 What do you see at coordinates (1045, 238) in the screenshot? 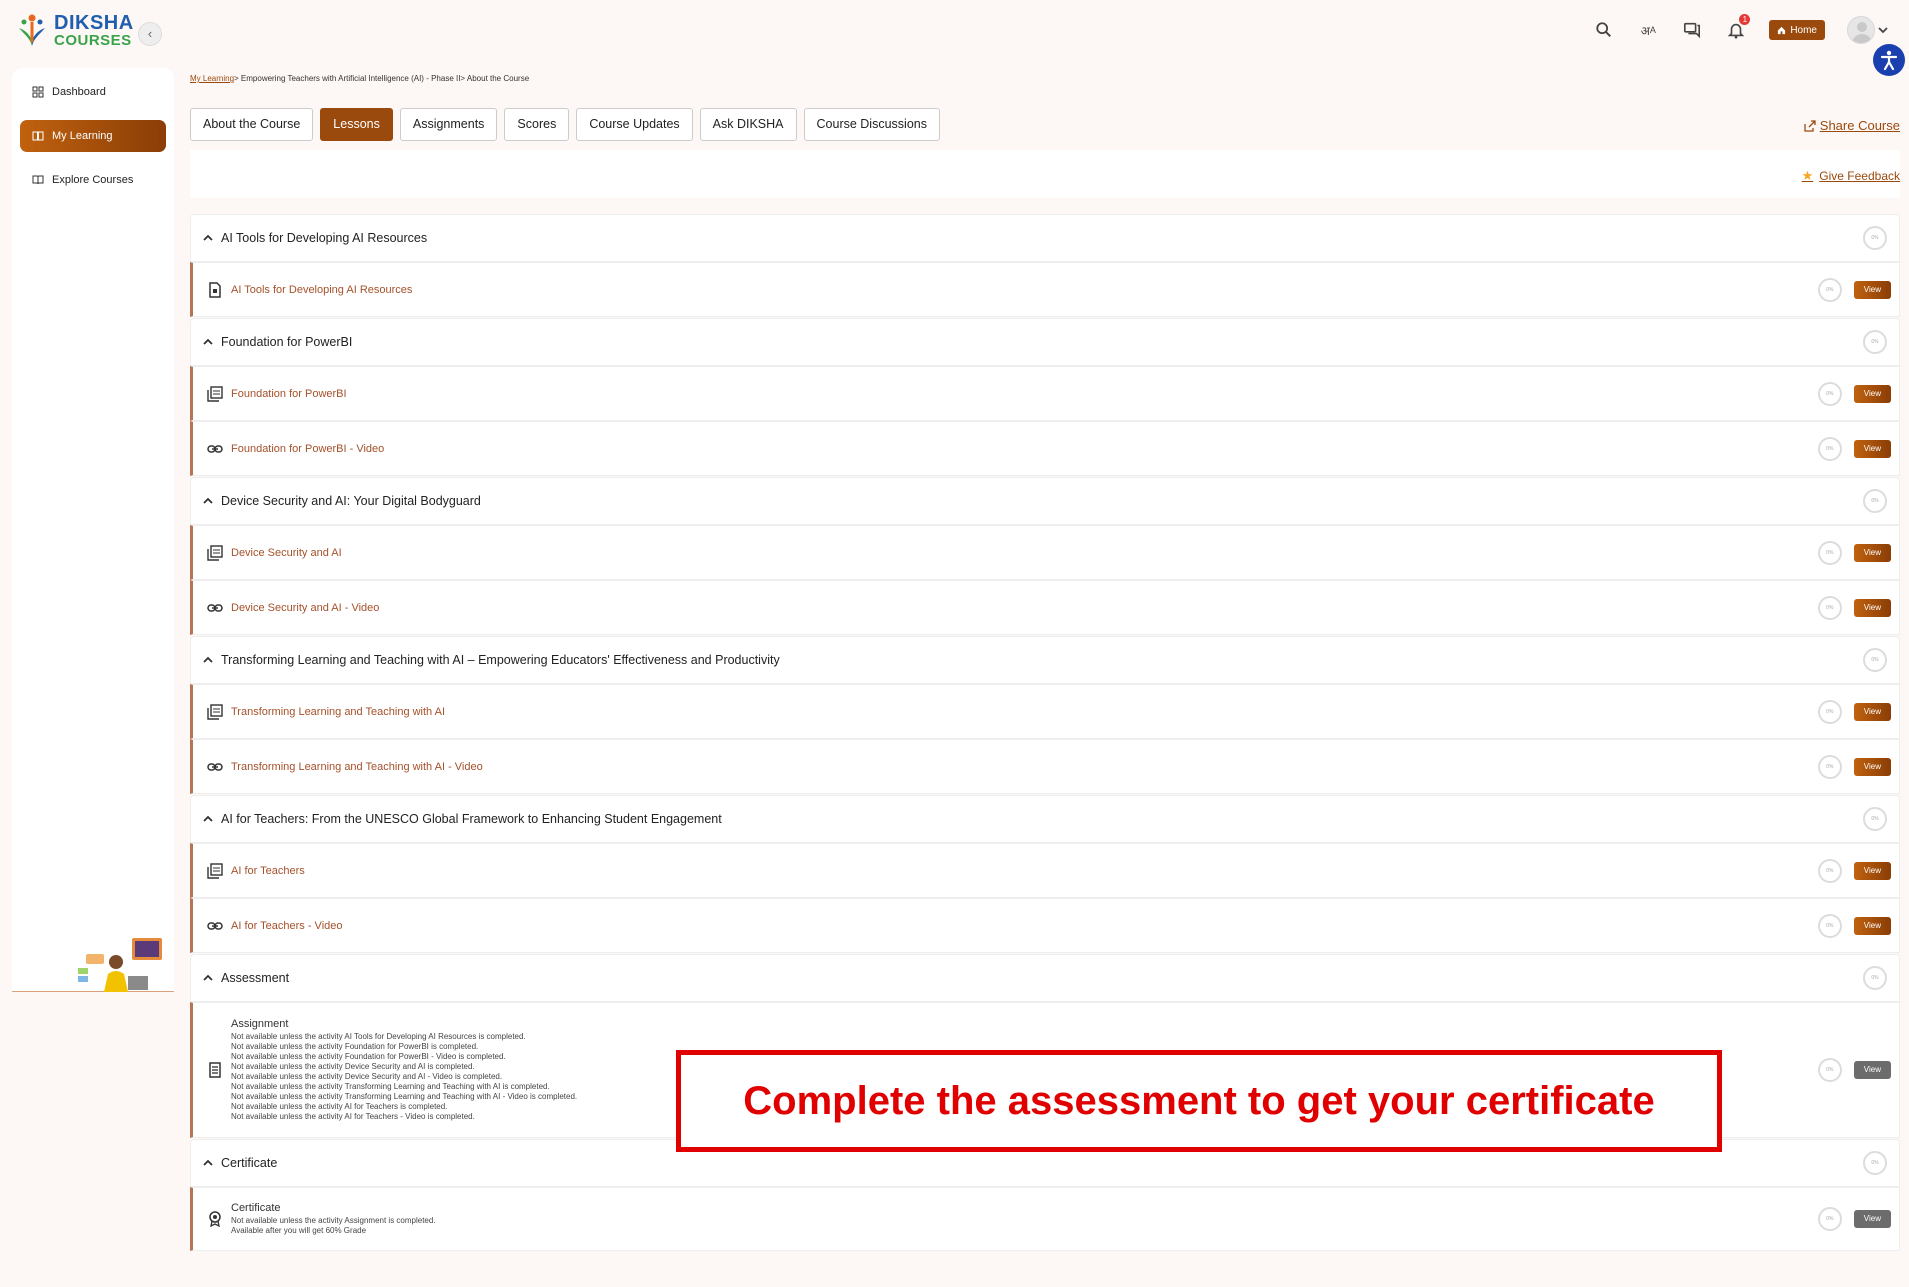
I see `unit-header: AI Tools for Developing AI Resources 0%` at bounding box center [1045, 238].